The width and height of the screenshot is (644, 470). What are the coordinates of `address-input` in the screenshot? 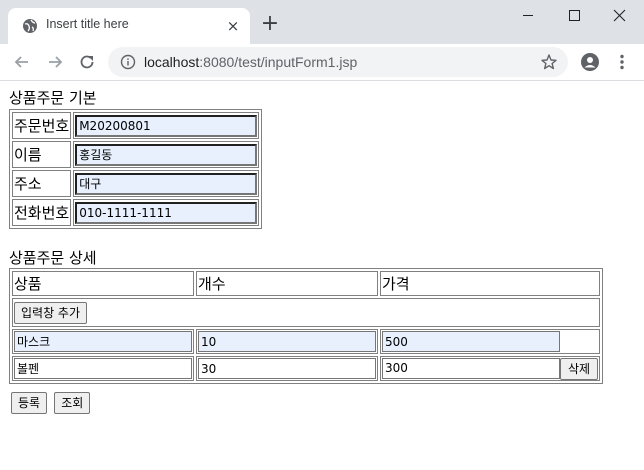 It's located at (166, 183).